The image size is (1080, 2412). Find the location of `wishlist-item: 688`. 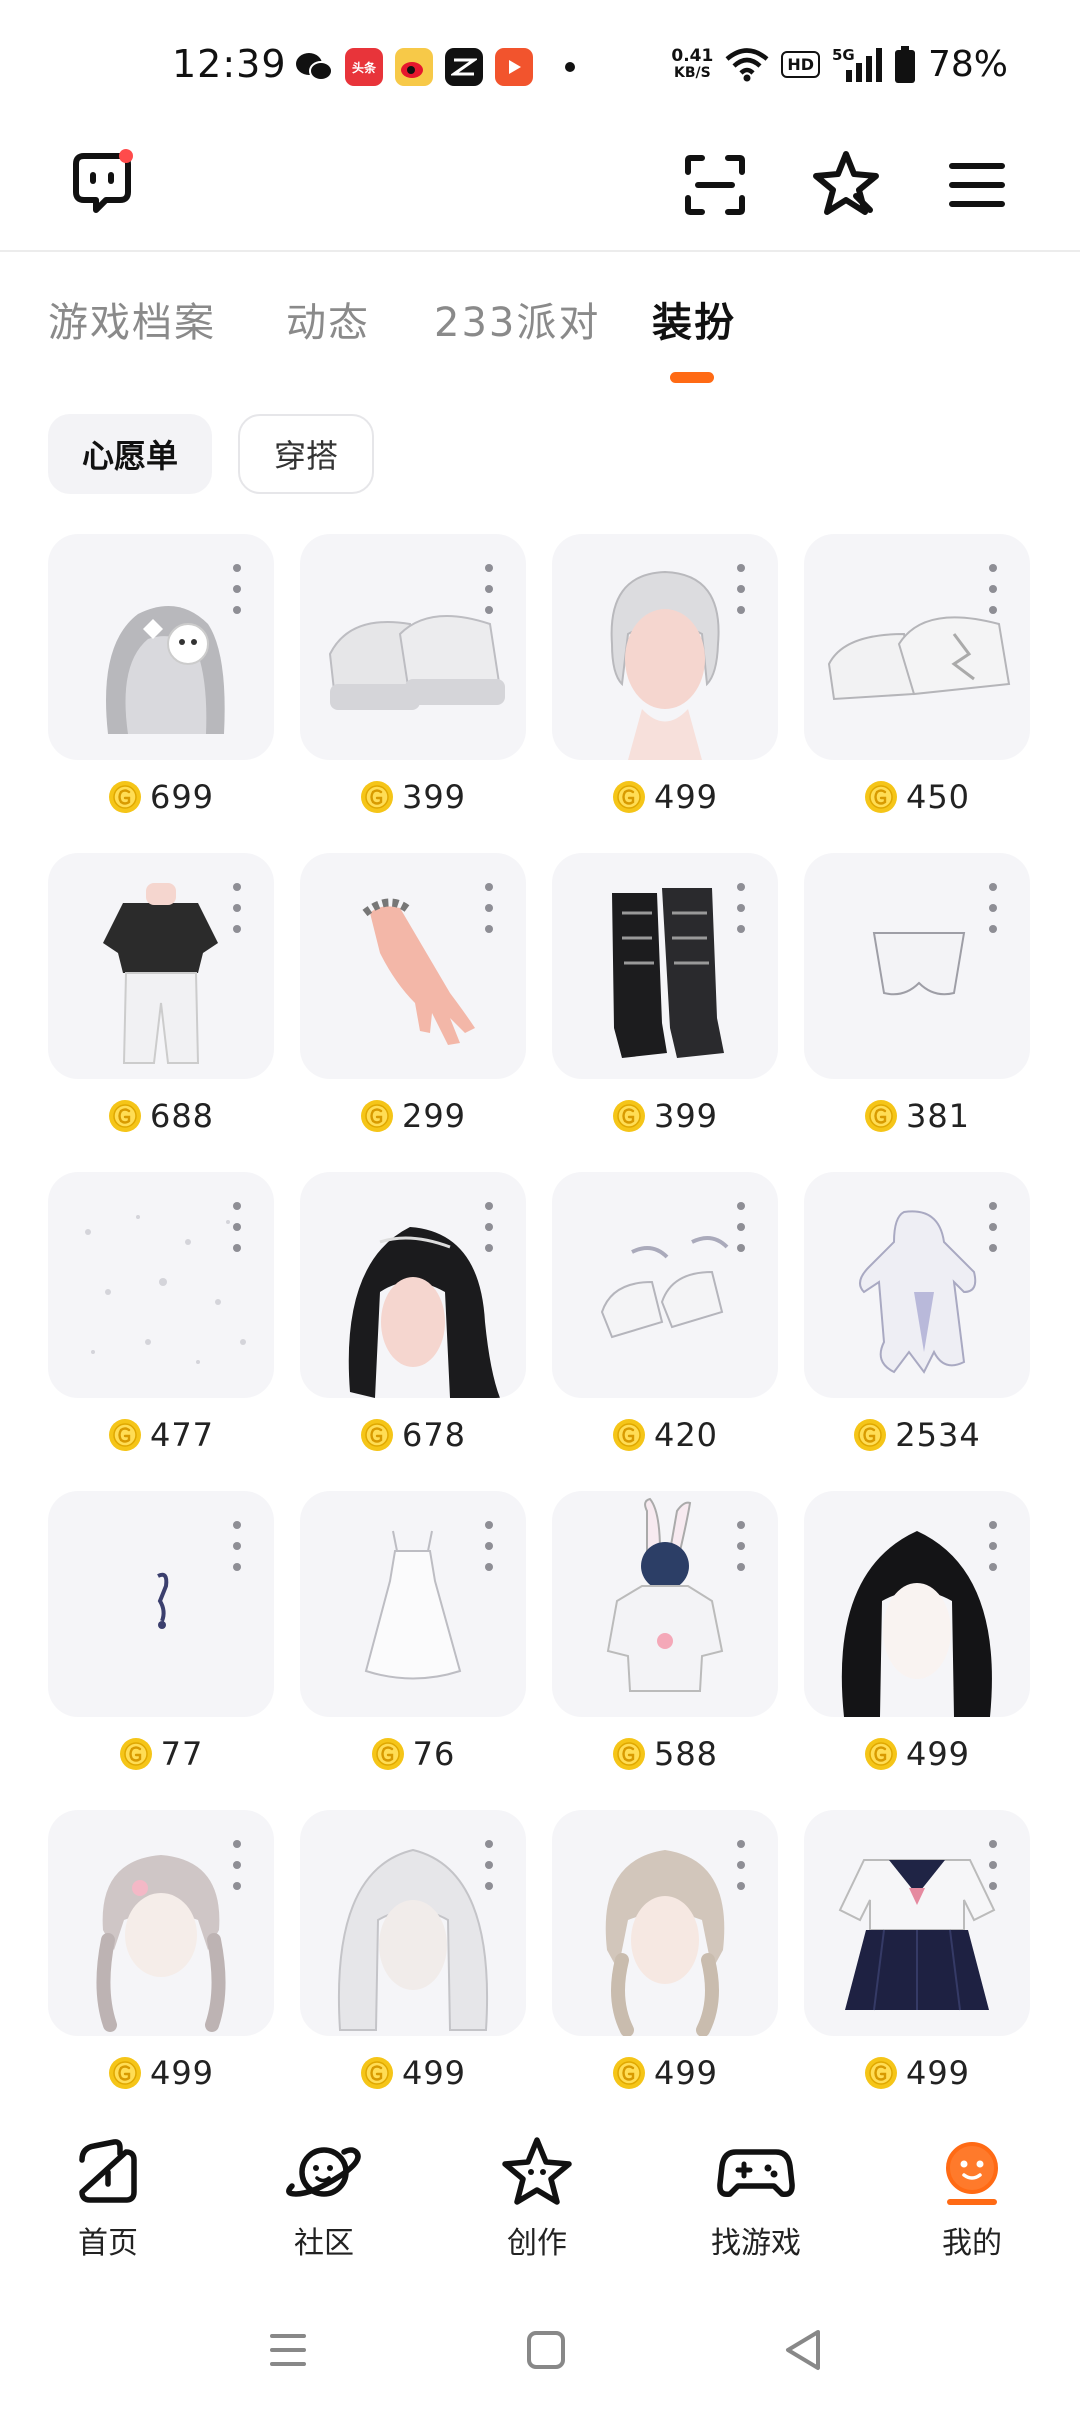

wishlist-item: 688 is located at coordinates (161, 1012).